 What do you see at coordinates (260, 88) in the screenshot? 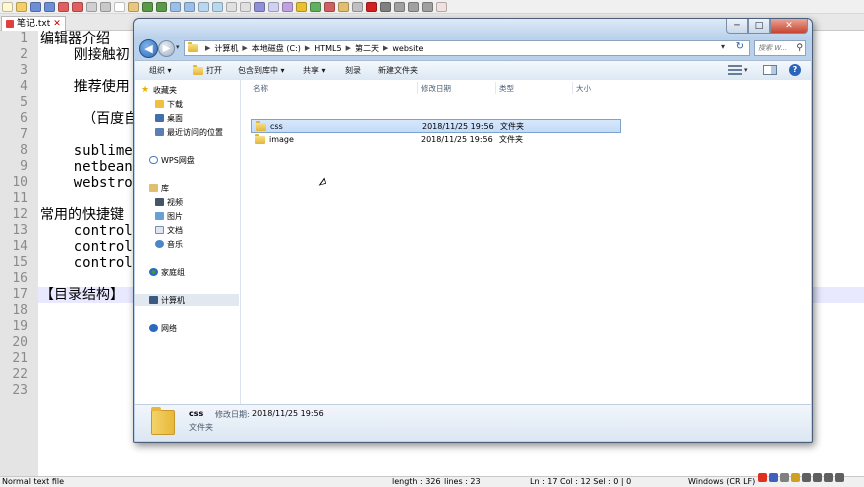
I see `column-header-name: 名称` at bounding box center [260, 88].